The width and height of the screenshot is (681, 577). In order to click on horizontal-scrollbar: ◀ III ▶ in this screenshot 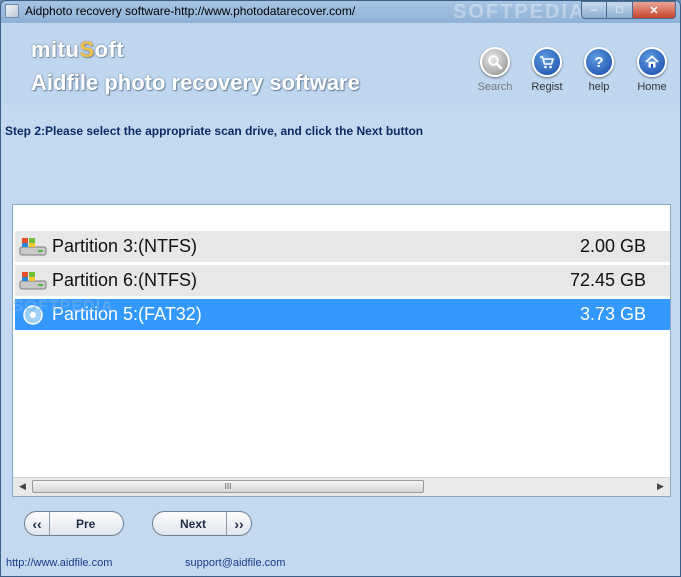, I will do `click(341, 486)`.